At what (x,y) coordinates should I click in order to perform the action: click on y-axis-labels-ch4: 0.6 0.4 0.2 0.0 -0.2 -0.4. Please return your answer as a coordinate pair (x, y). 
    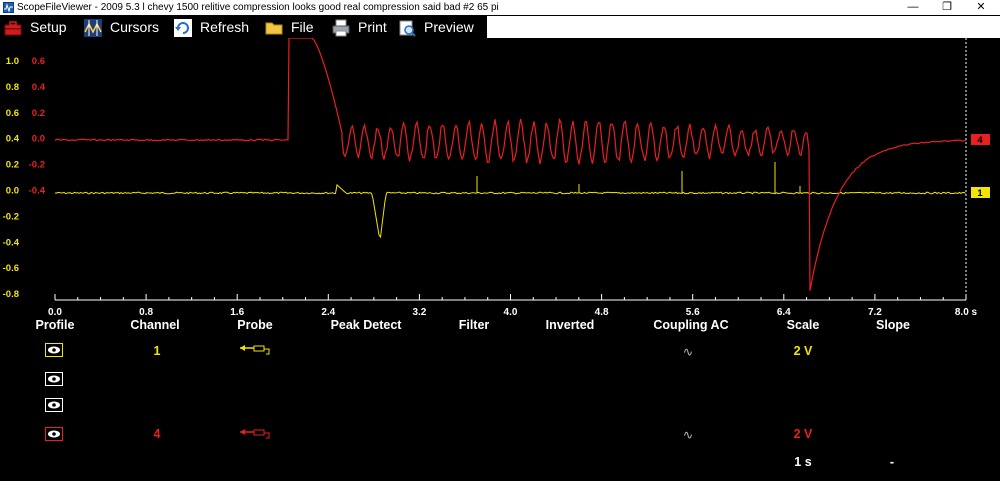
    Looking at the image, I should click on (37, 126).